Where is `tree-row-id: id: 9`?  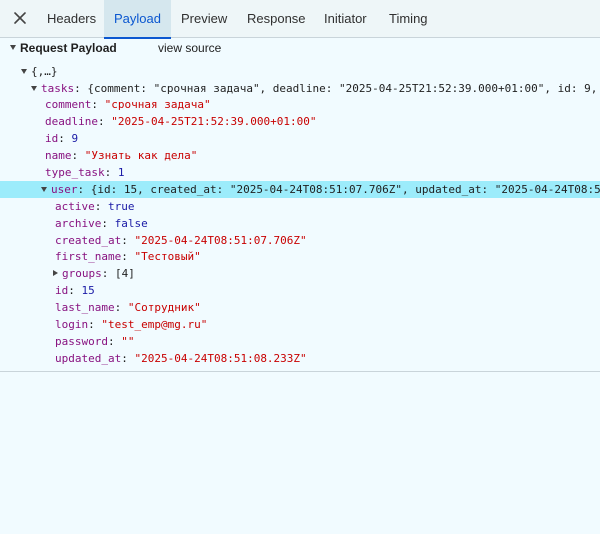 tree-row-id: id: 9 is located at coordinates (300, 138).